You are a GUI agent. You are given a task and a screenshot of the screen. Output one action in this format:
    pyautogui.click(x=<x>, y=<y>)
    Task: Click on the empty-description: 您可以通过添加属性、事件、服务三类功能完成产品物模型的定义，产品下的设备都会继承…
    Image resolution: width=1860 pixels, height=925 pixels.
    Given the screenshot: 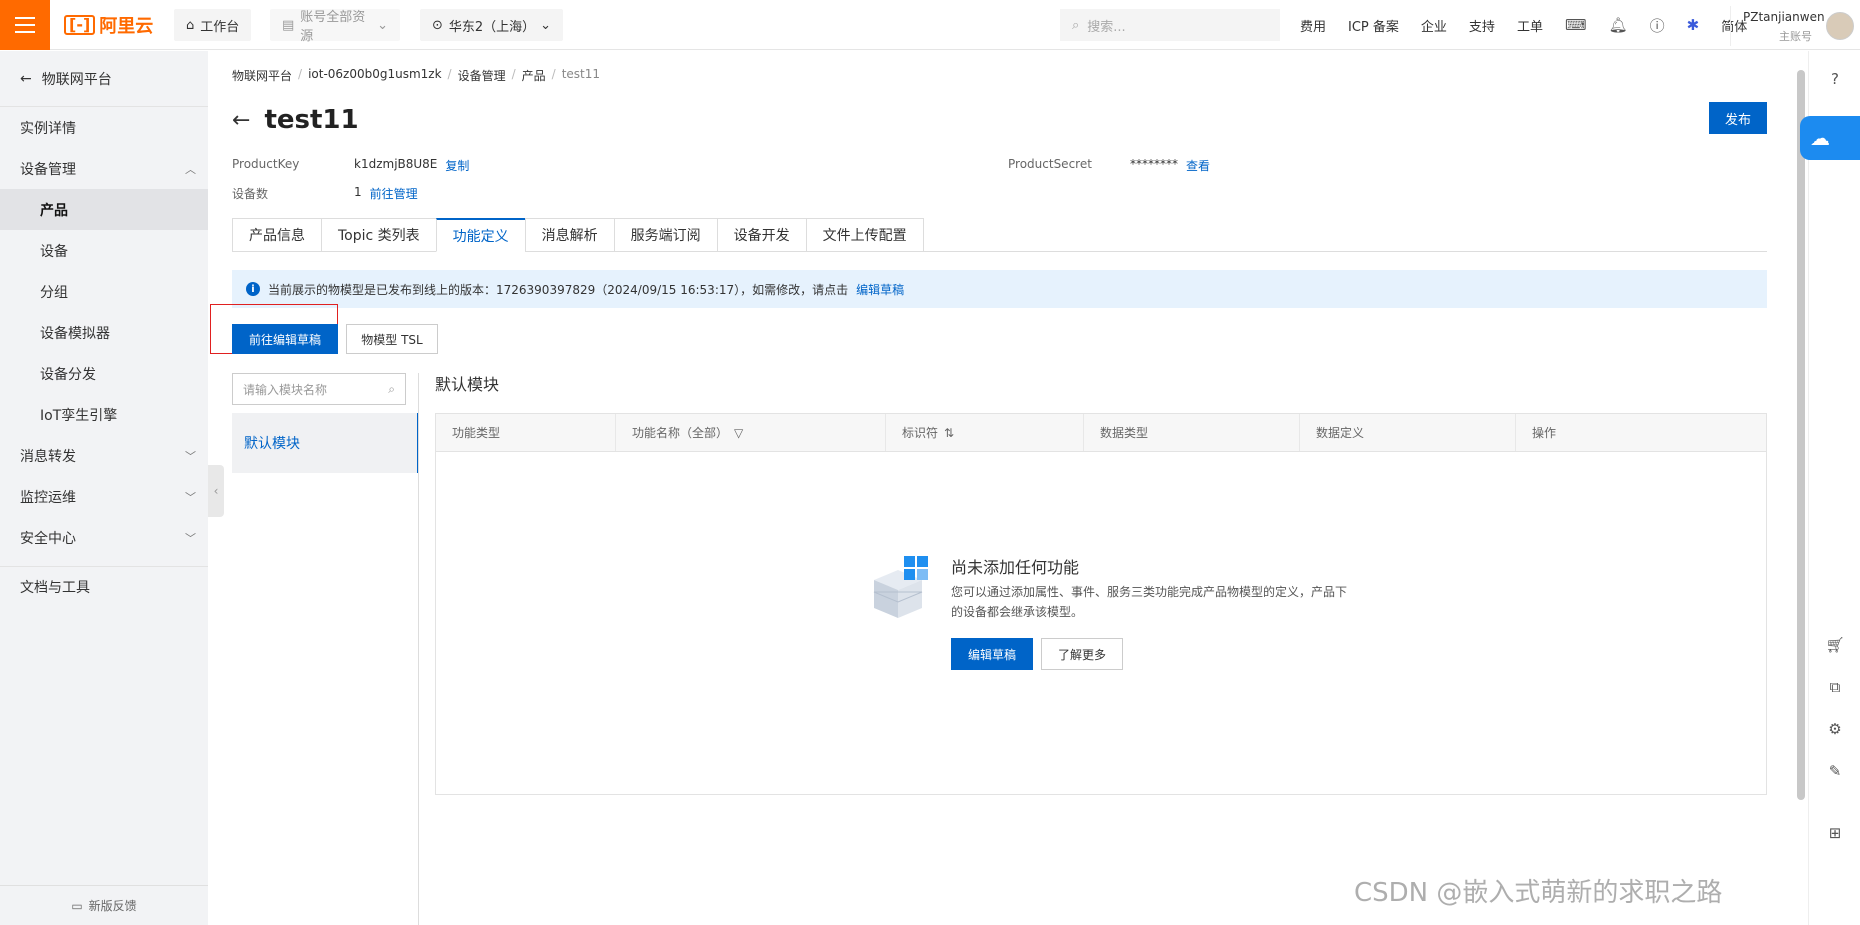 What is the action you would take?
    pyautogui.click(x=1149, y=602)
    